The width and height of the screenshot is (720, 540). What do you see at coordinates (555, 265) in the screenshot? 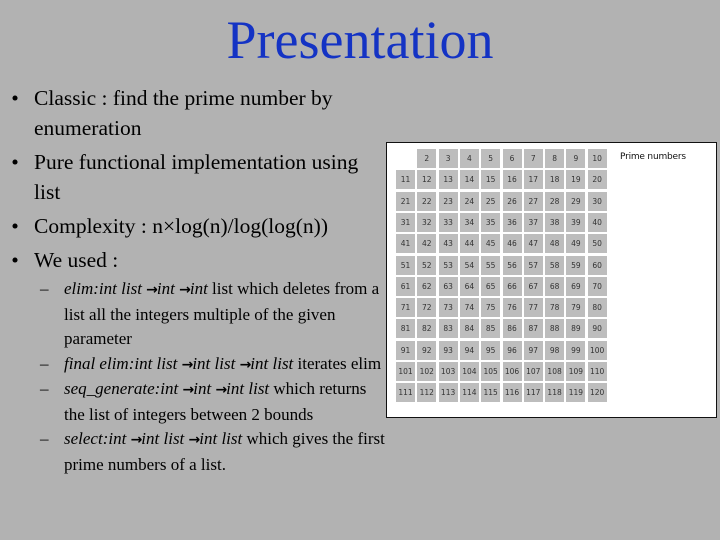
I see `number-cell: 58` at bounding box center [555, 265].